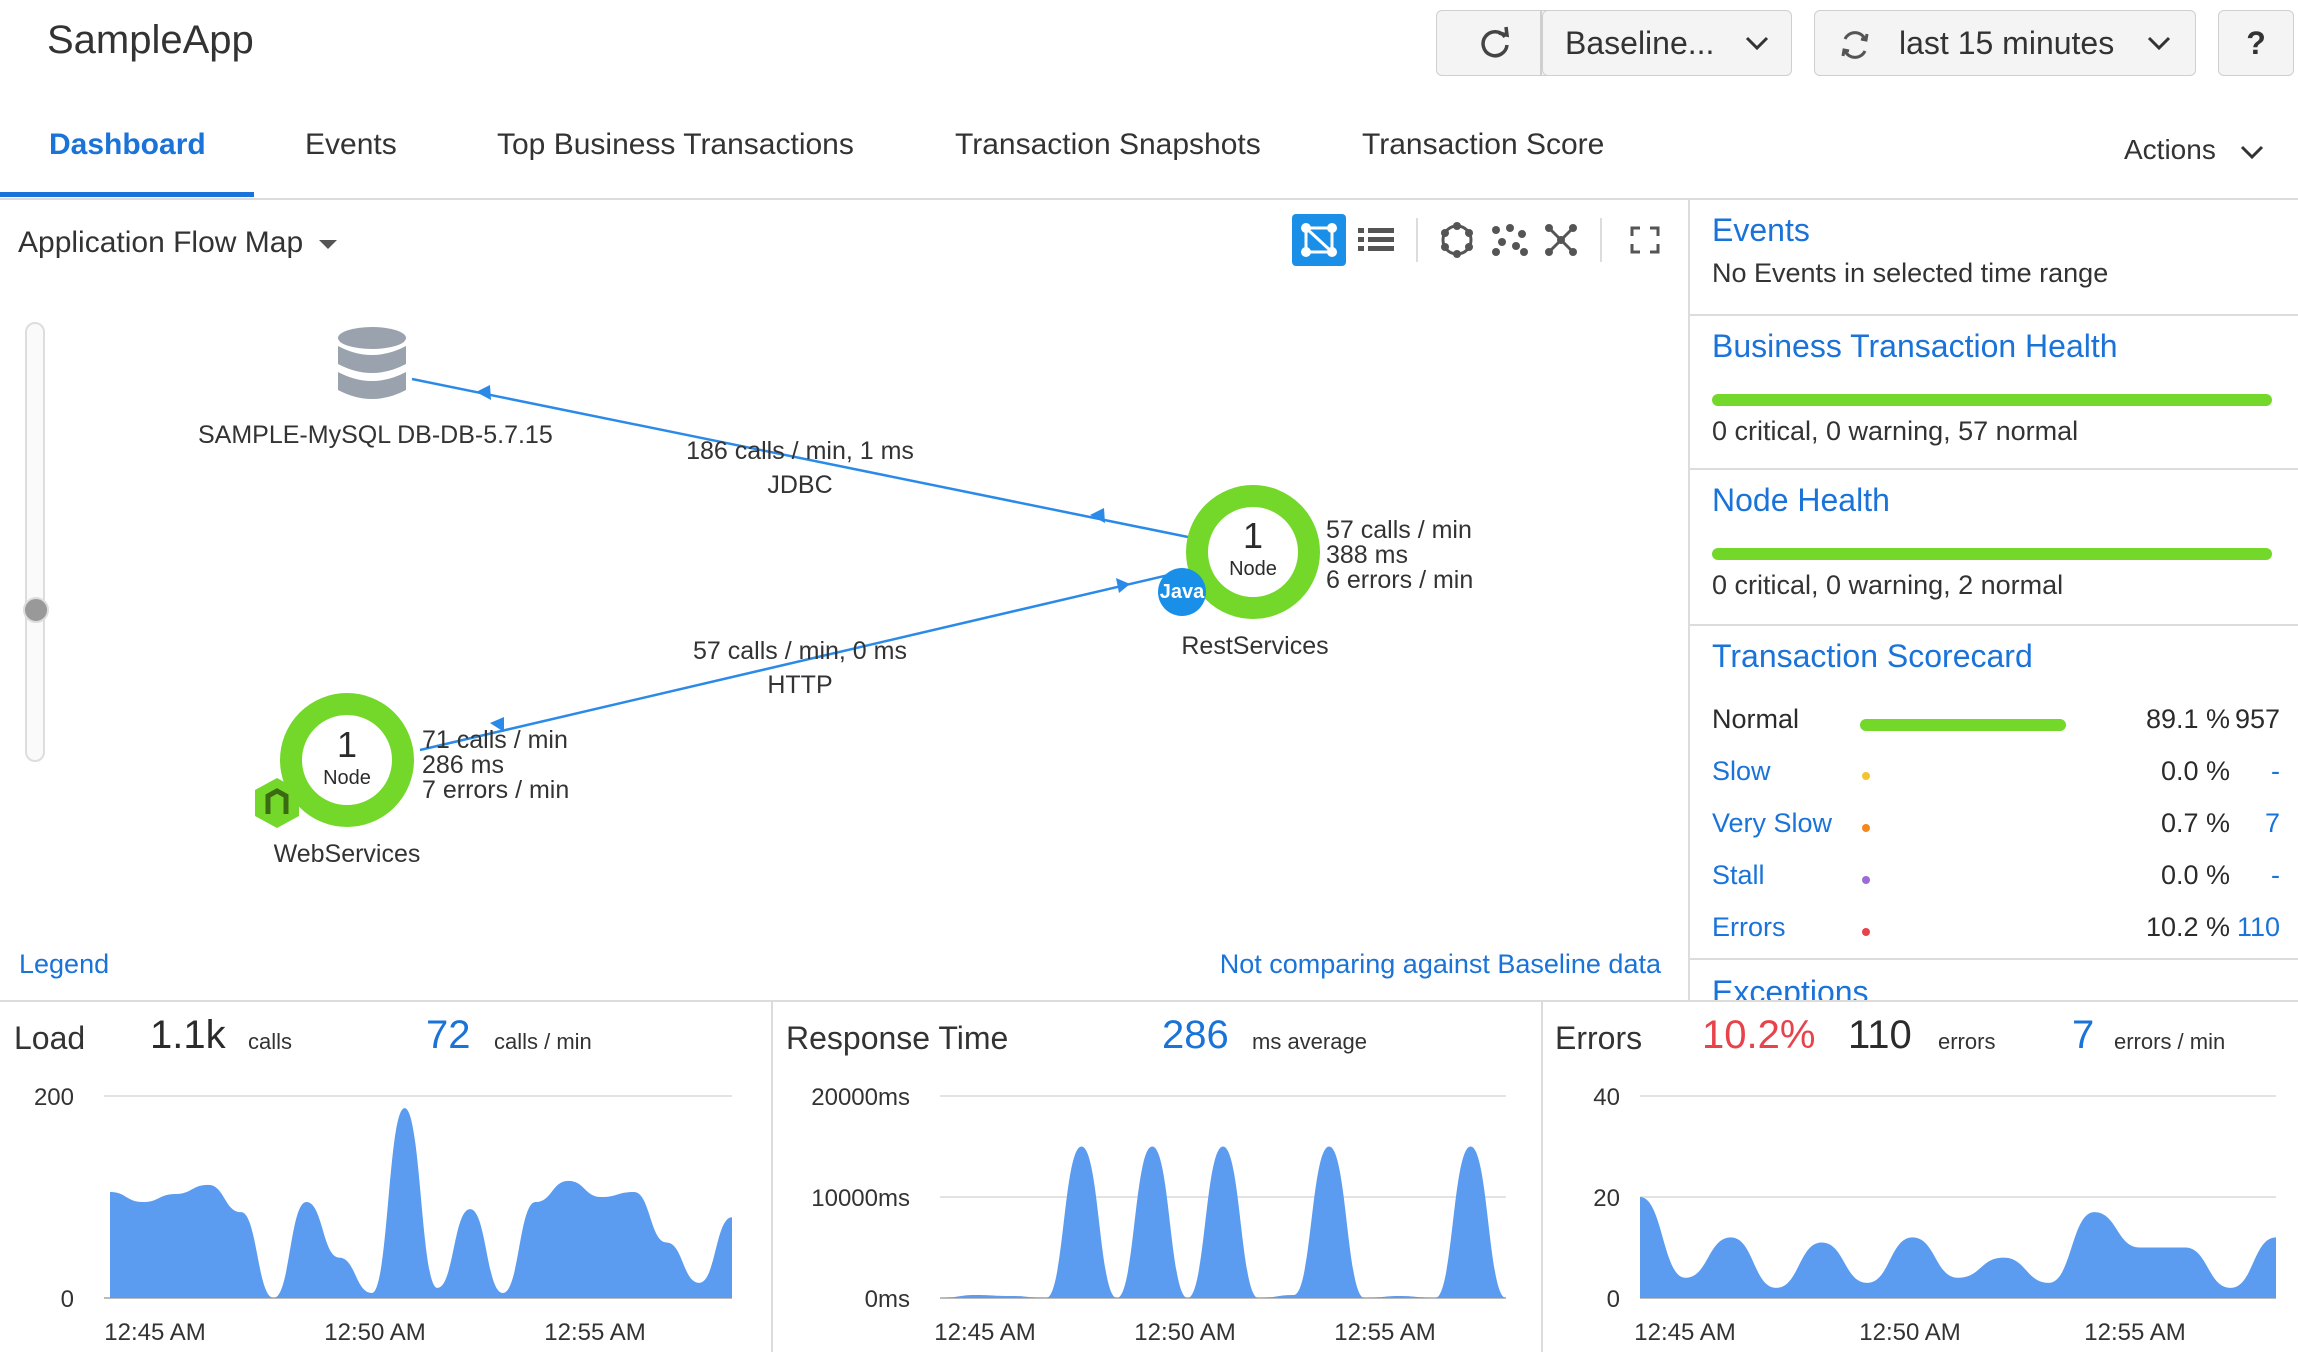  Describe the element at coordinates (1909, 1332) in the screenshot. I see `errors-x-tick-label: 12:50 AM` at that location.